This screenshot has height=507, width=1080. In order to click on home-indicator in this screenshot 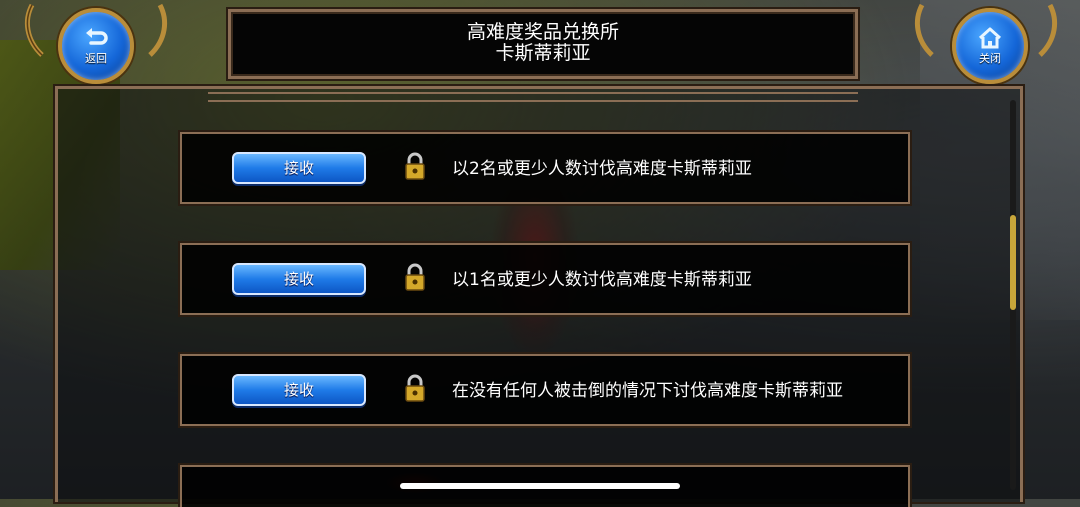, I will do `click(540, 486)`.